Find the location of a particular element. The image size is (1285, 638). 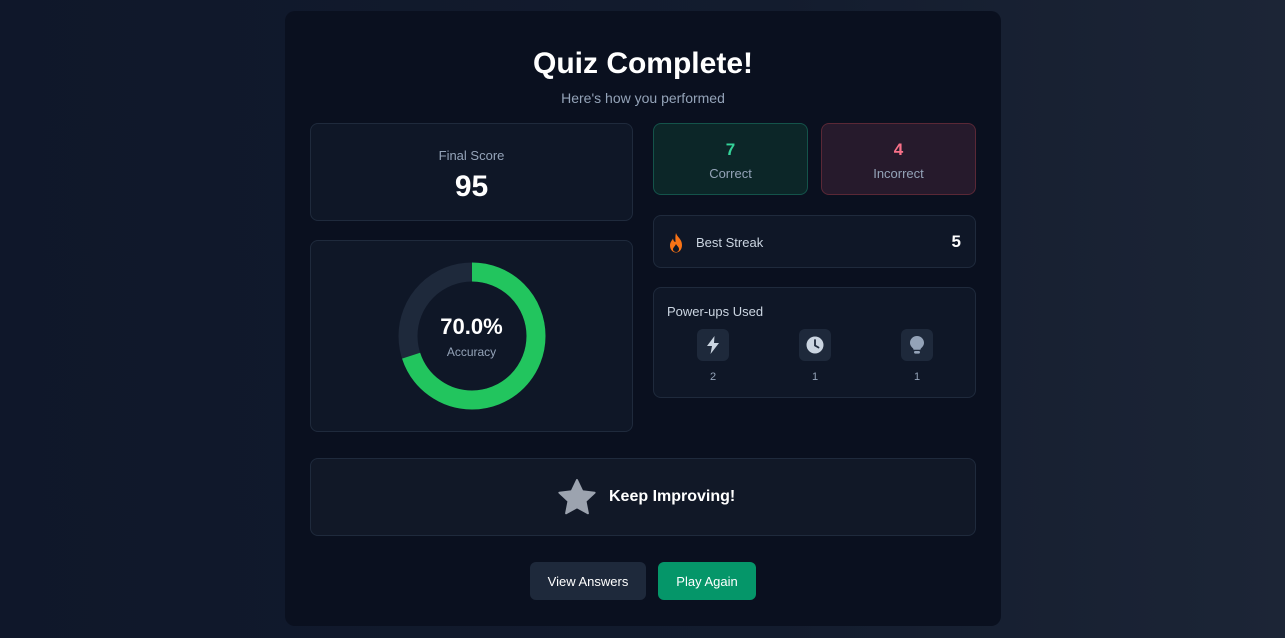

powerup-clock-count: 1 is located at coordinates (815, 377).